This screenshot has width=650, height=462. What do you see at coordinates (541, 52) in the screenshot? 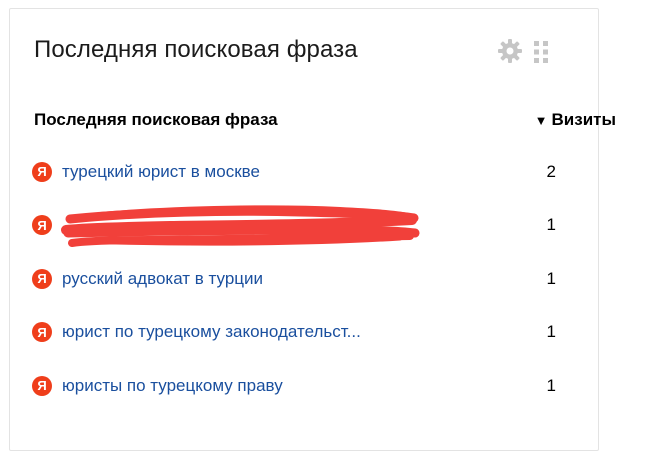
I see `drag-handle-icon` at bounding box center [541, 52].